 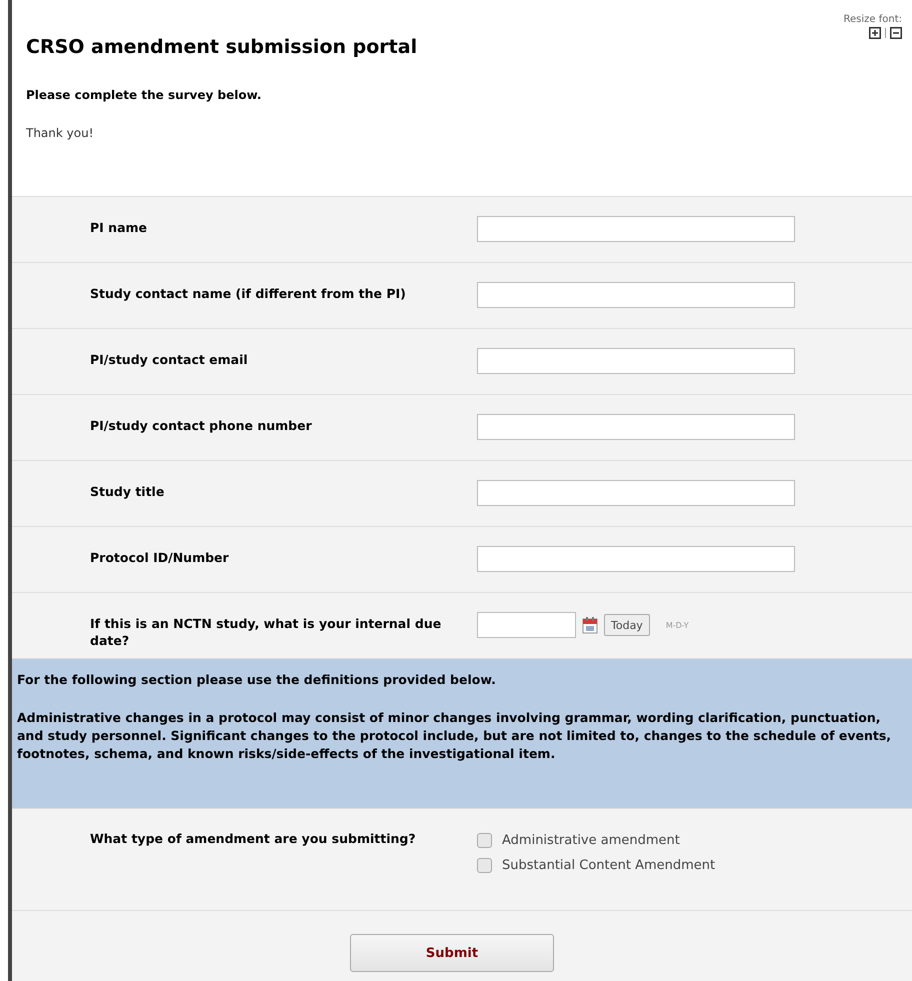 I want to click on calendar-icon, so click(x=590, y=625).